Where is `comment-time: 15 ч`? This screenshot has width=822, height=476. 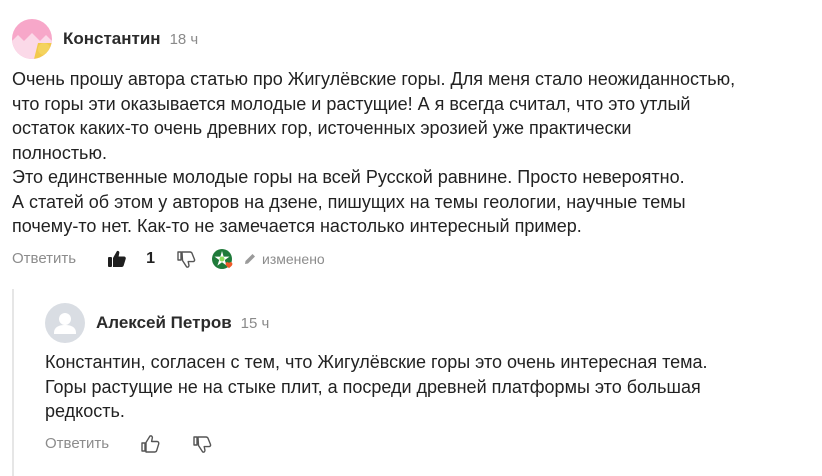 comment-time: 15 ч is located at coordinates (255, 323).